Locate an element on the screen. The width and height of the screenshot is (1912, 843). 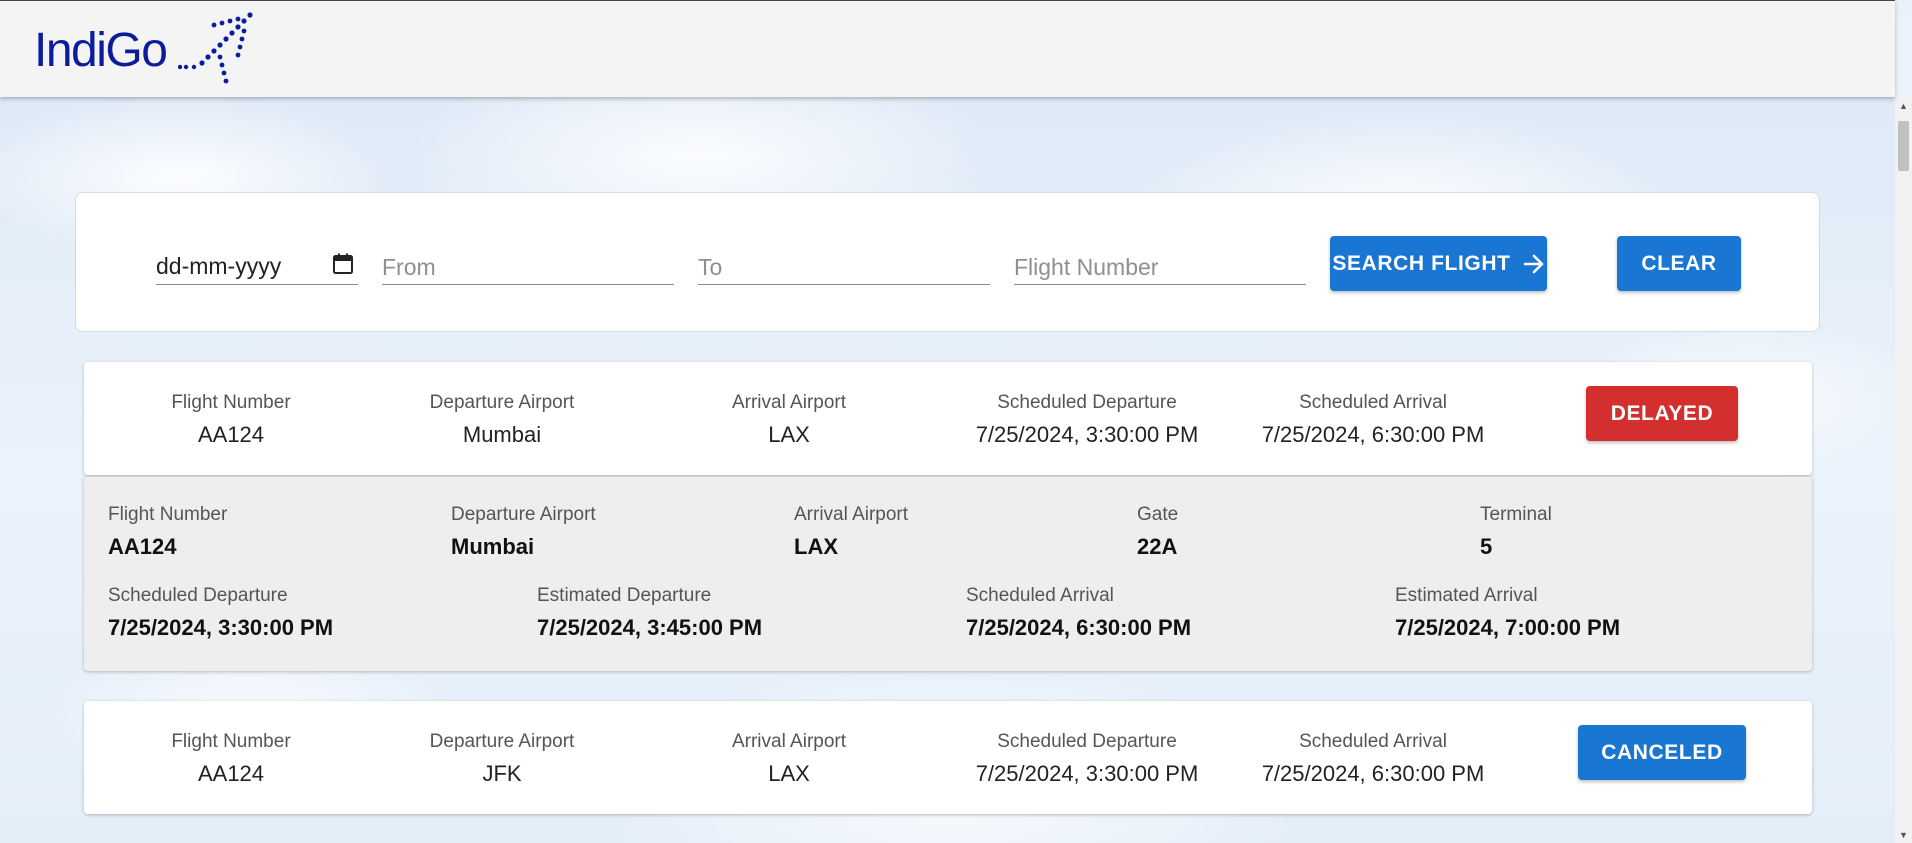
detail-scheduled-departure-value: 7/25/2024, 3:30:00 PM is located at coordinates (221, 627).